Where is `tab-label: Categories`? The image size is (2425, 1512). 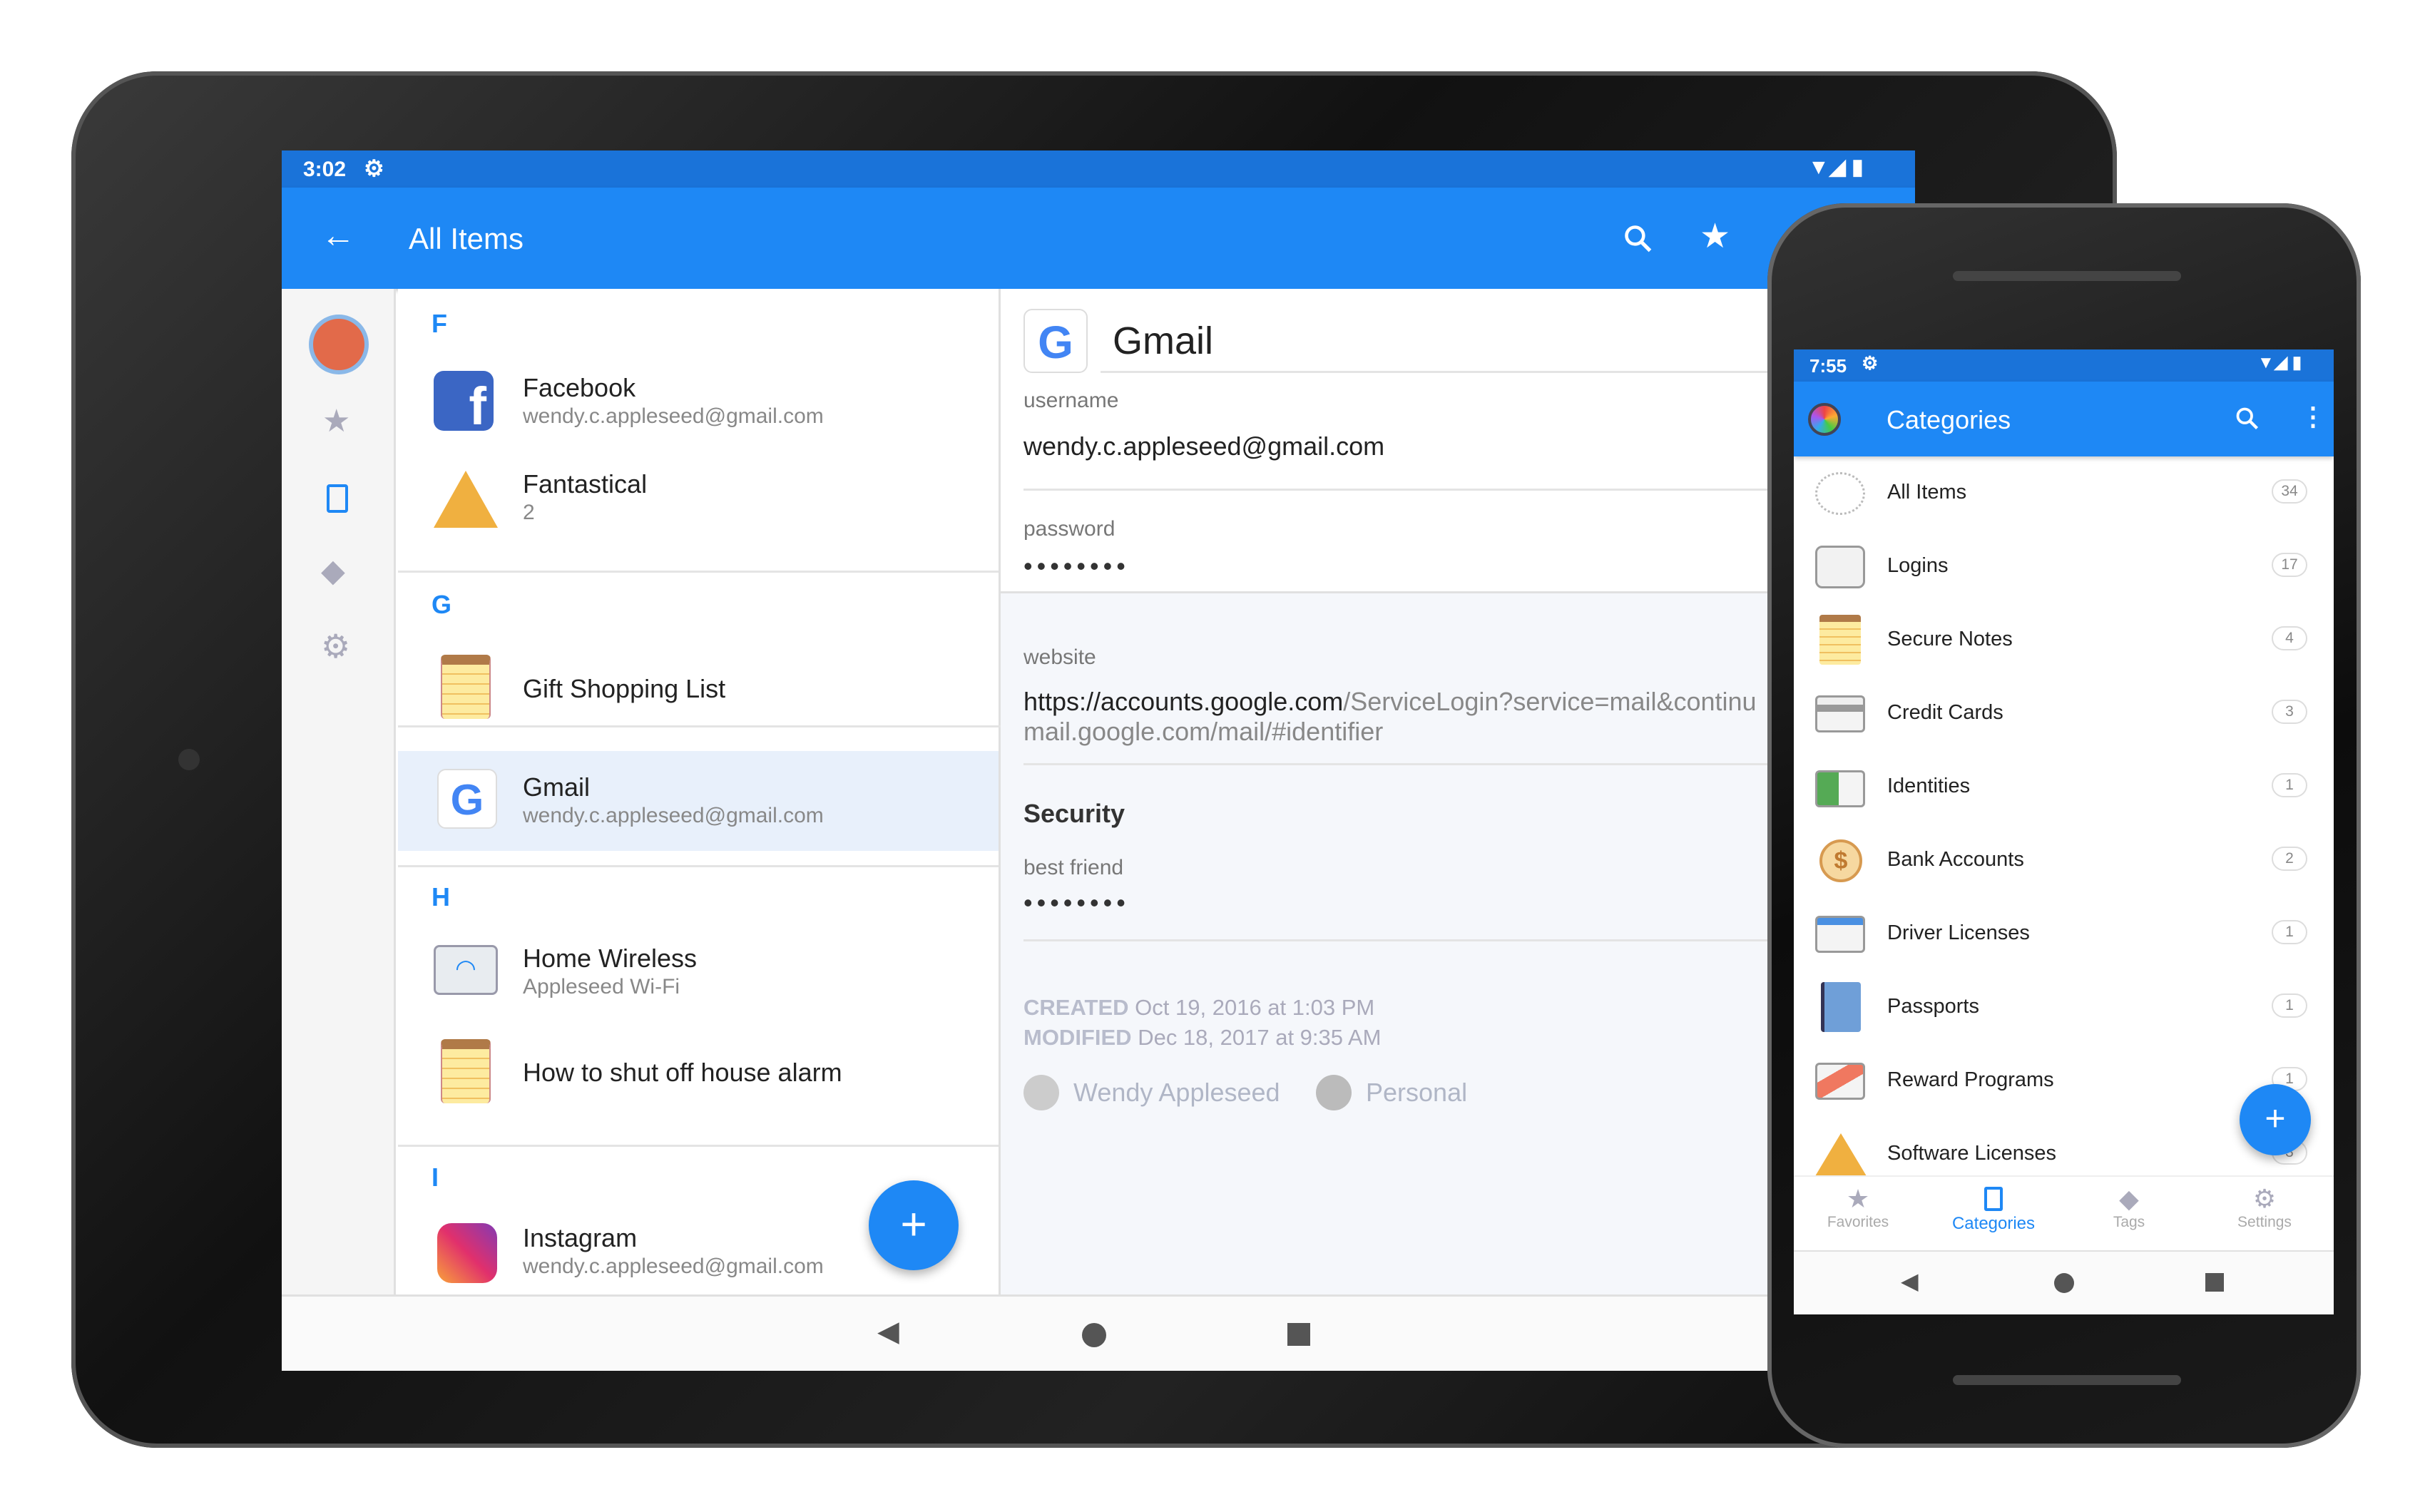
tab-label: Categories is located at coordinates (1993, 1223).